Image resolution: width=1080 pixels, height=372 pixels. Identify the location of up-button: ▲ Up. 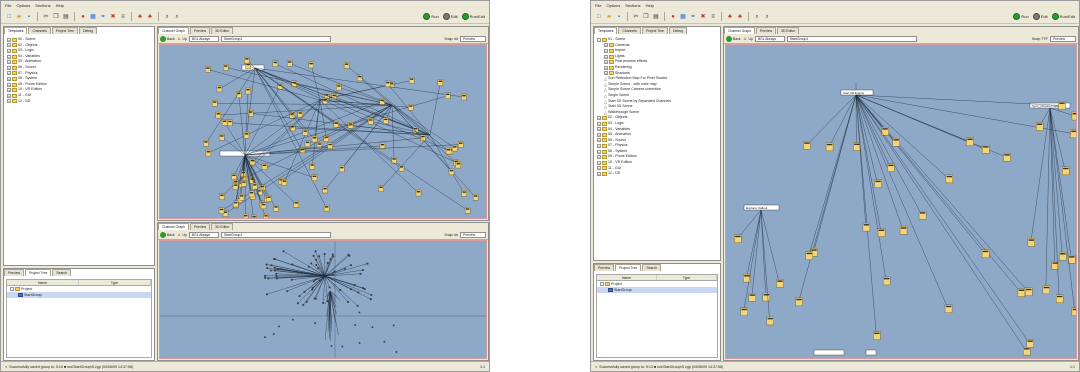
(182, 235).